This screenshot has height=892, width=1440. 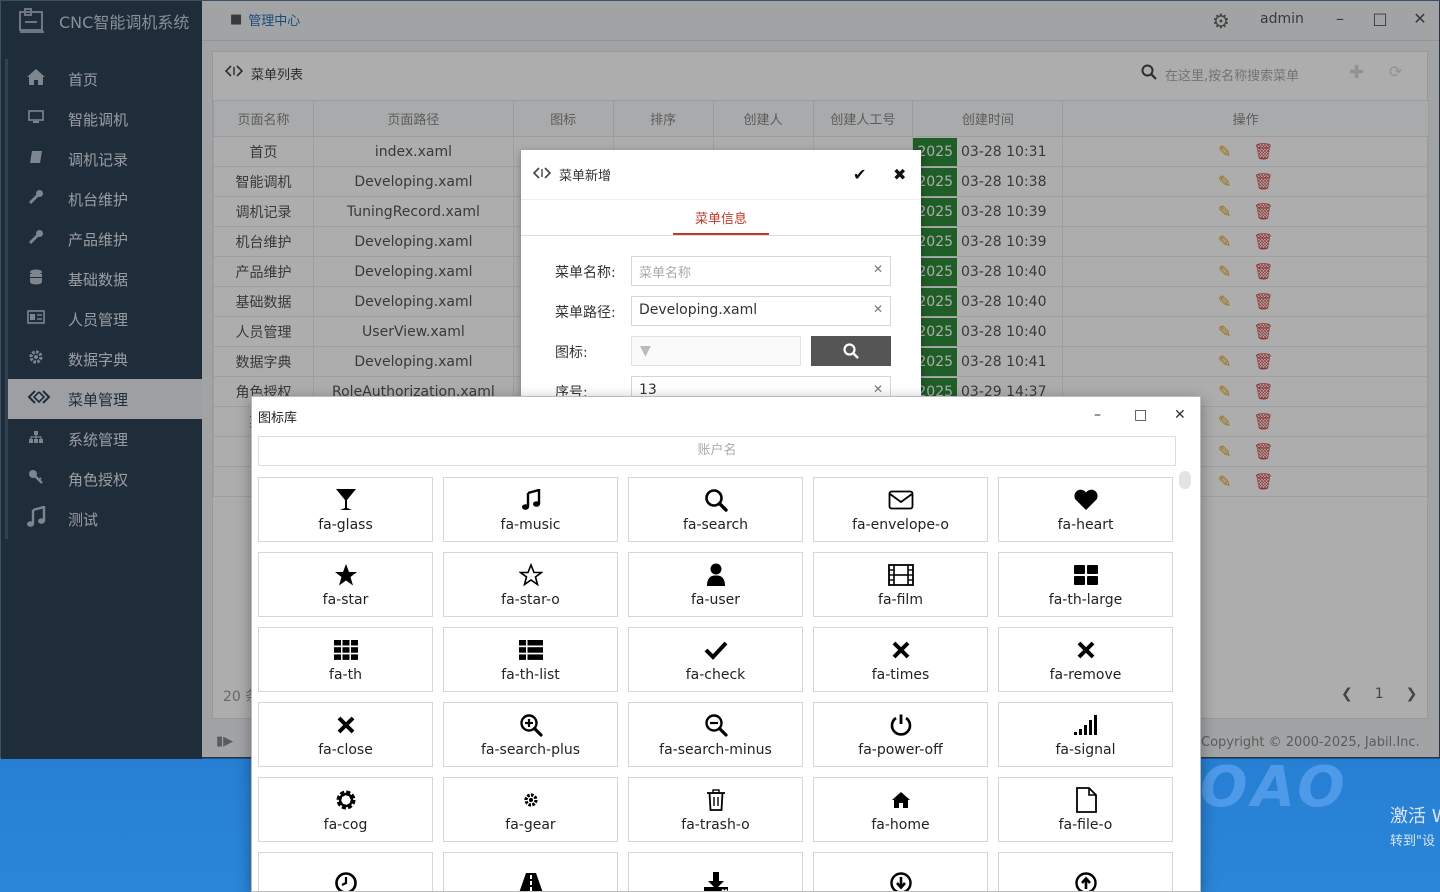 I want to click on menu-path-label: 菜单路径:, so click(x=585, y=313).